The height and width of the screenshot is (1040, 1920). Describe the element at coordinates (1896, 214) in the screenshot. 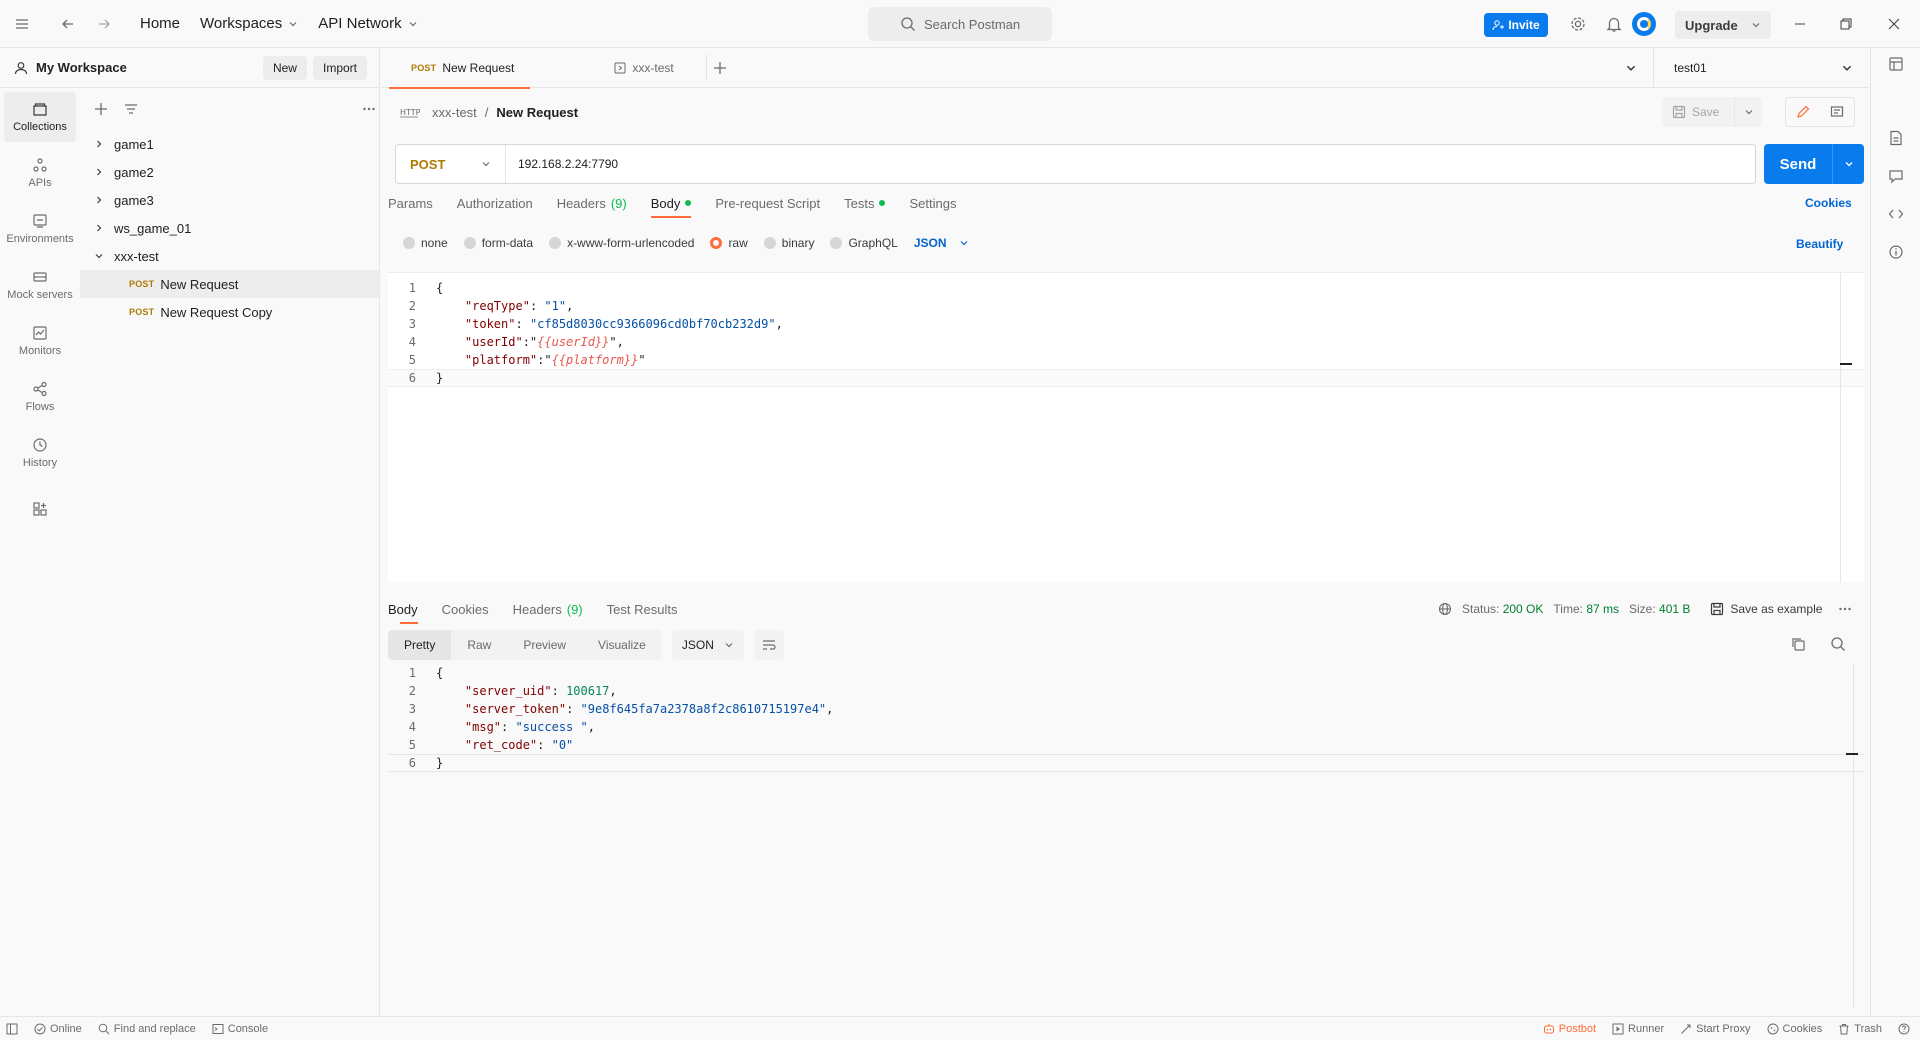

I see `code-icon` at that location.